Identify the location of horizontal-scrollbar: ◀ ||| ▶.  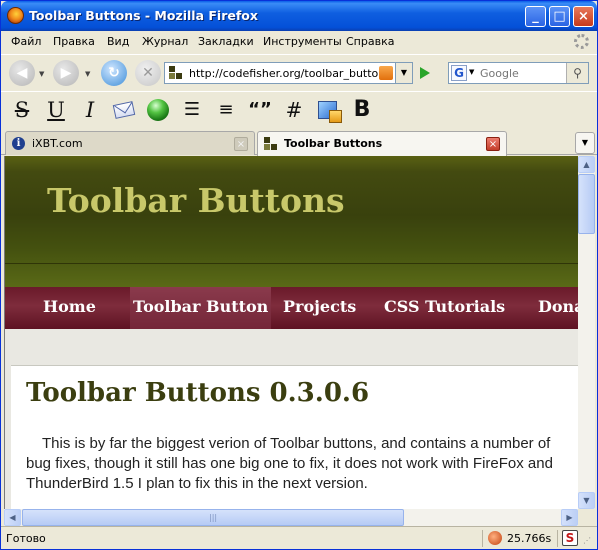
(291, 517).